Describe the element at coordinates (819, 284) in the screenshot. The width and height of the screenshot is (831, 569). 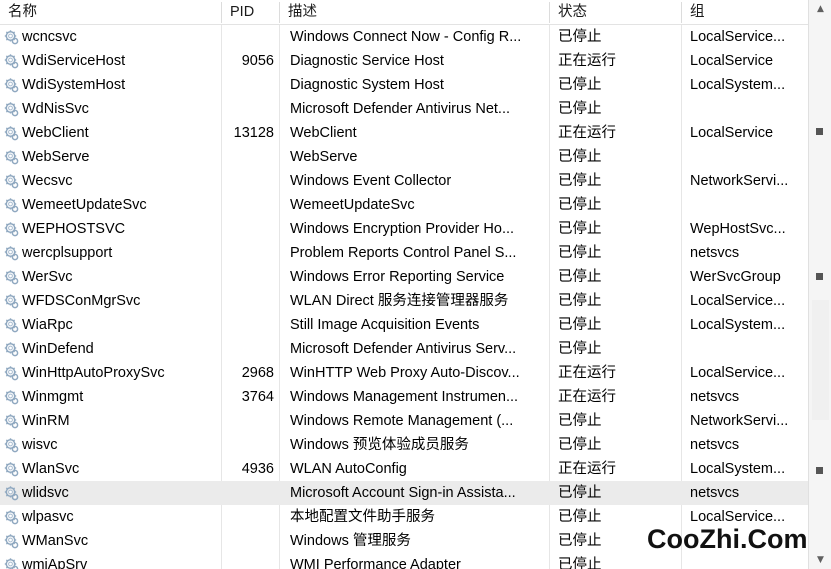
I see `vertical-scrollbar: ▲ ▼` at that location.